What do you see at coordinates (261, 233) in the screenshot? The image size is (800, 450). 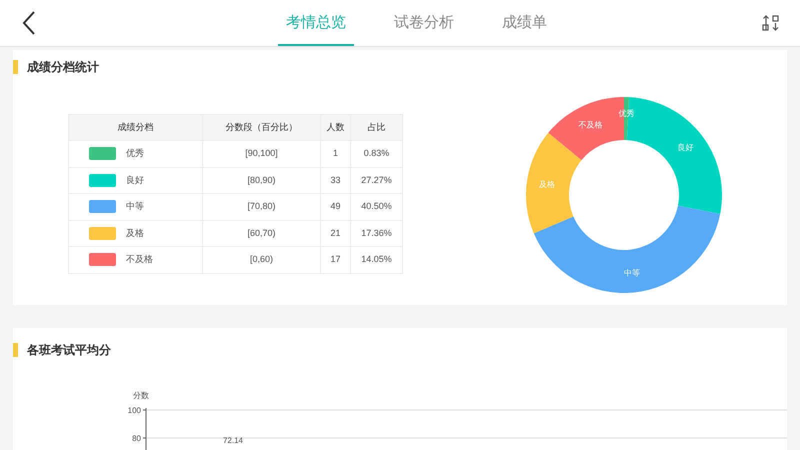 I see `table-cell: [60,70)` at bounding box center [261, 233].